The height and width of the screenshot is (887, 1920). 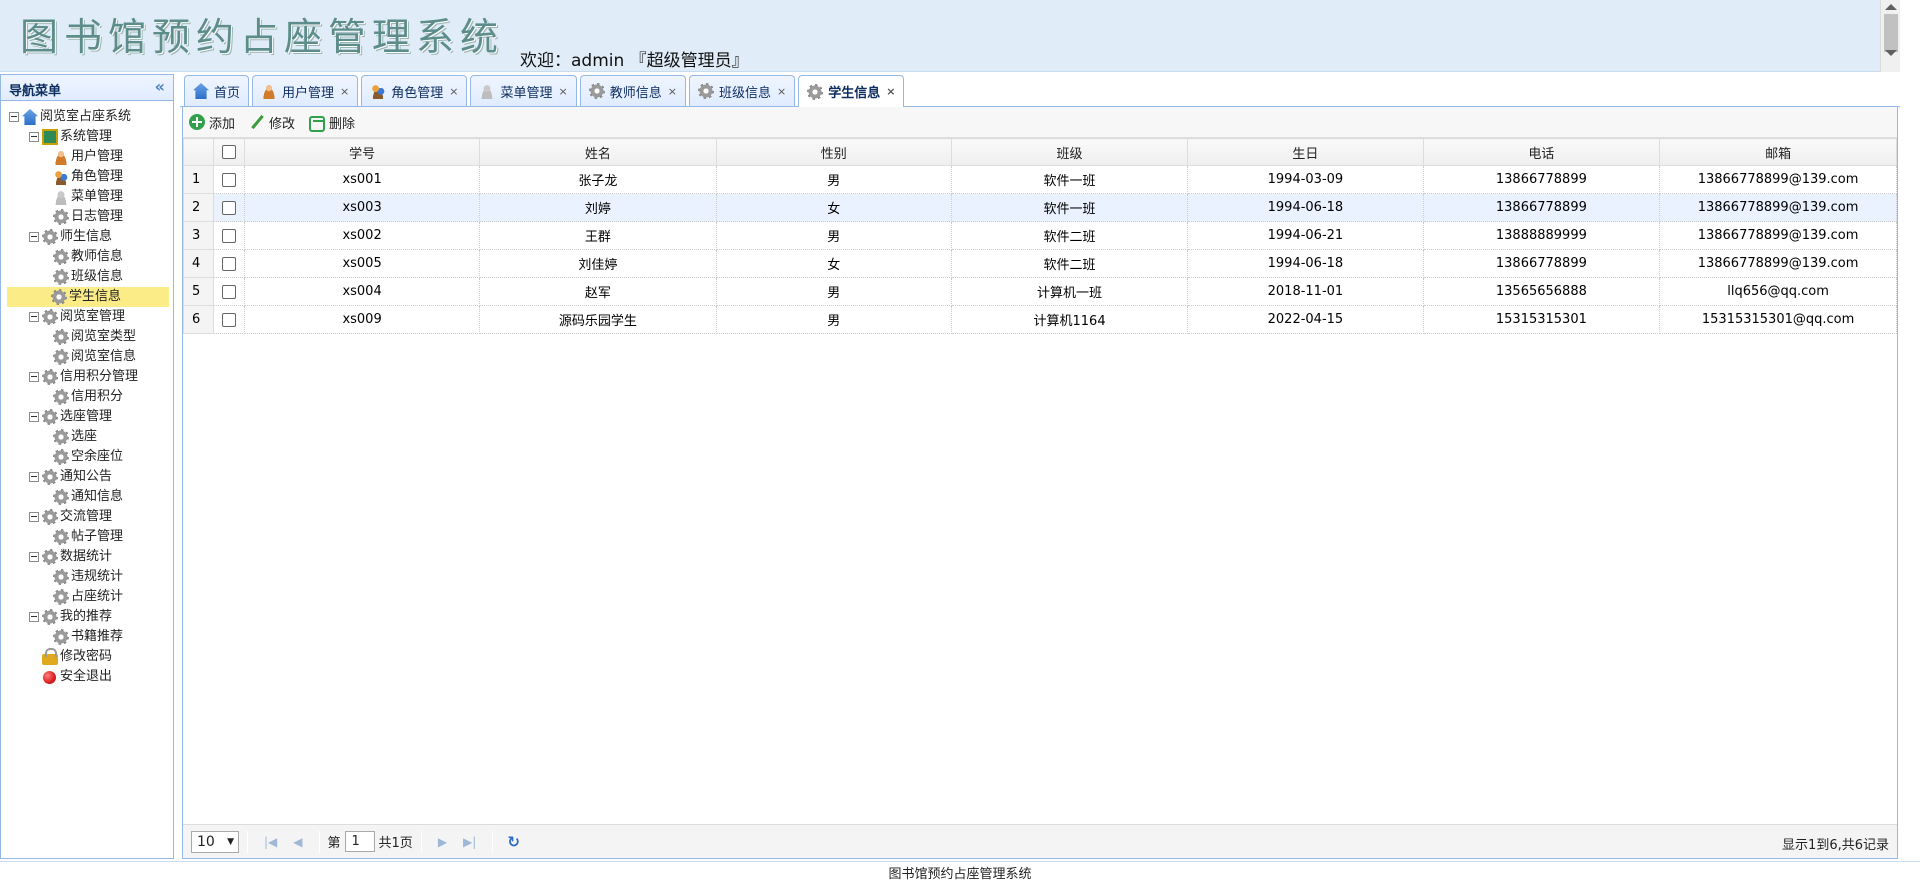 I want to click on column-header: 姓名, so click(x=598, y=152).